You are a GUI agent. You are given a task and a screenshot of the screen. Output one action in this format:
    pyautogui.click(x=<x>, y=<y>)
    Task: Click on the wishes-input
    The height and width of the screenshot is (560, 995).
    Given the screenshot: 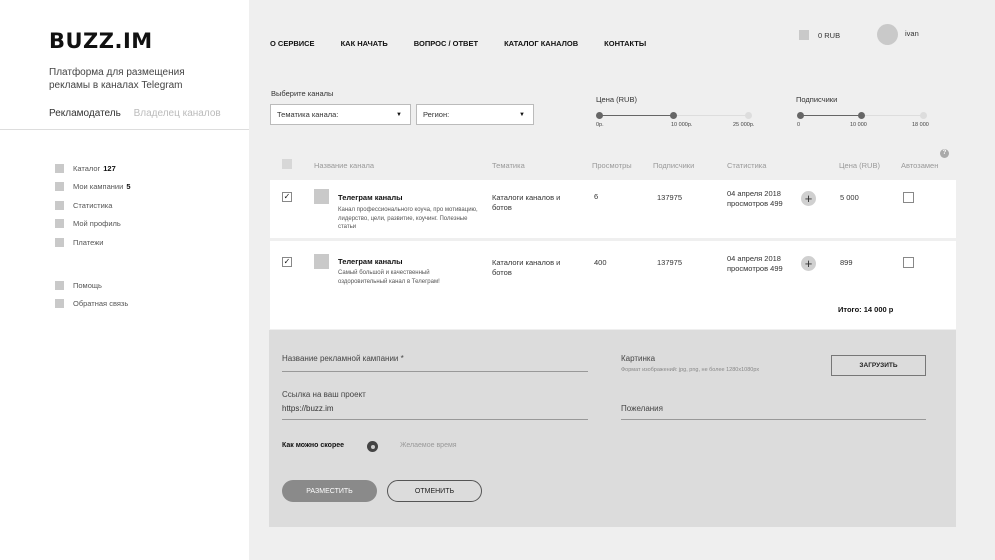 What is the action you would take?
    pyautogui.click(x=773, y=419)
    